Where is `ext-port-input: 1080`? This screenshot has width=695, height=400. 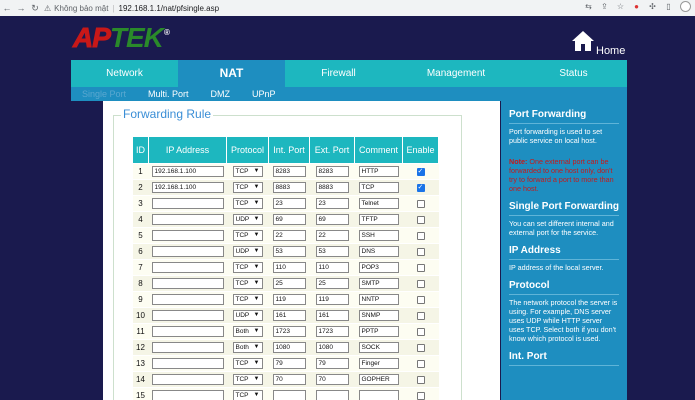
ext-port-input: 1080 is located at coordinates (332, 347).